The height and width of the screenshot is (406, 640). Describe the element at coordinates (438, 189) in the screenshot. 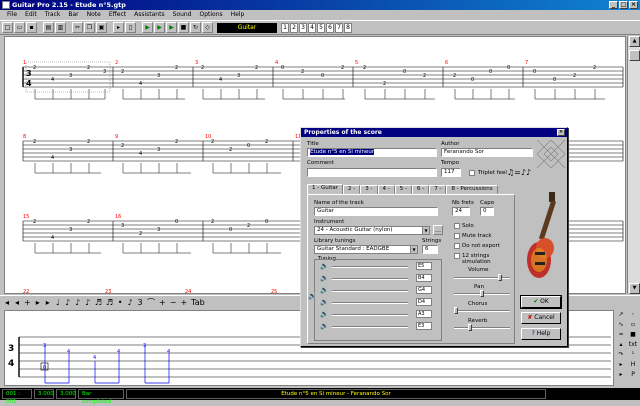

I see `tab-7: 7 -` at that location.